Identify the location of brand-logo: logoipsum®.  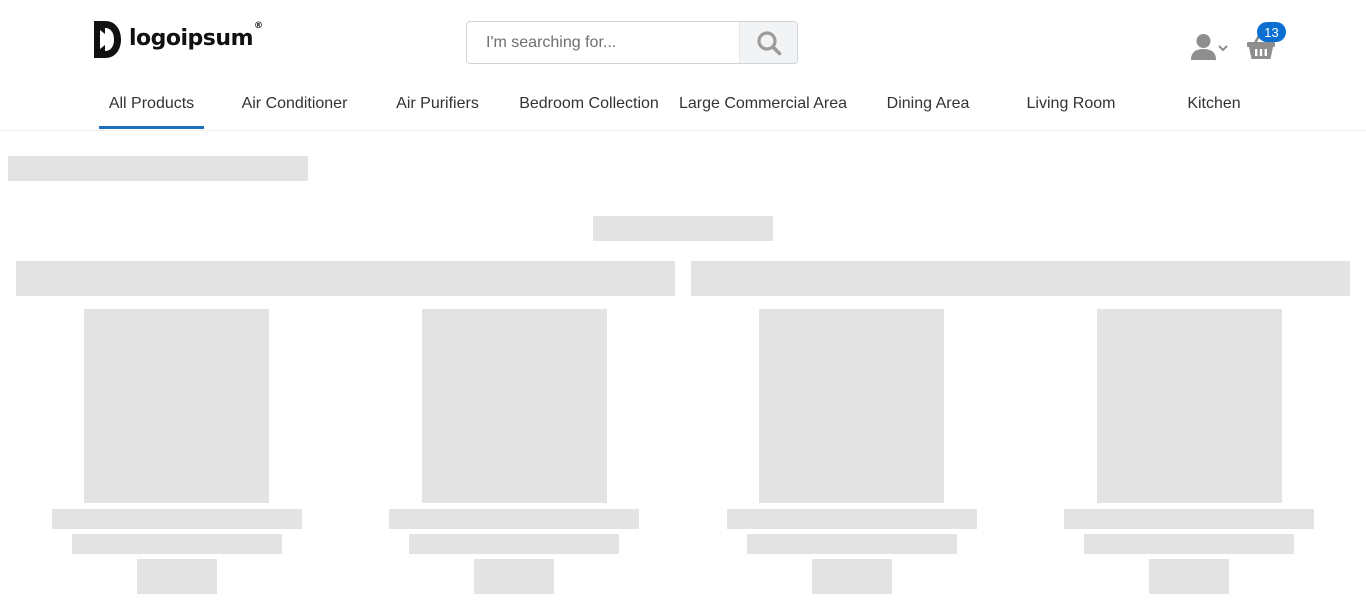
(177, 39).